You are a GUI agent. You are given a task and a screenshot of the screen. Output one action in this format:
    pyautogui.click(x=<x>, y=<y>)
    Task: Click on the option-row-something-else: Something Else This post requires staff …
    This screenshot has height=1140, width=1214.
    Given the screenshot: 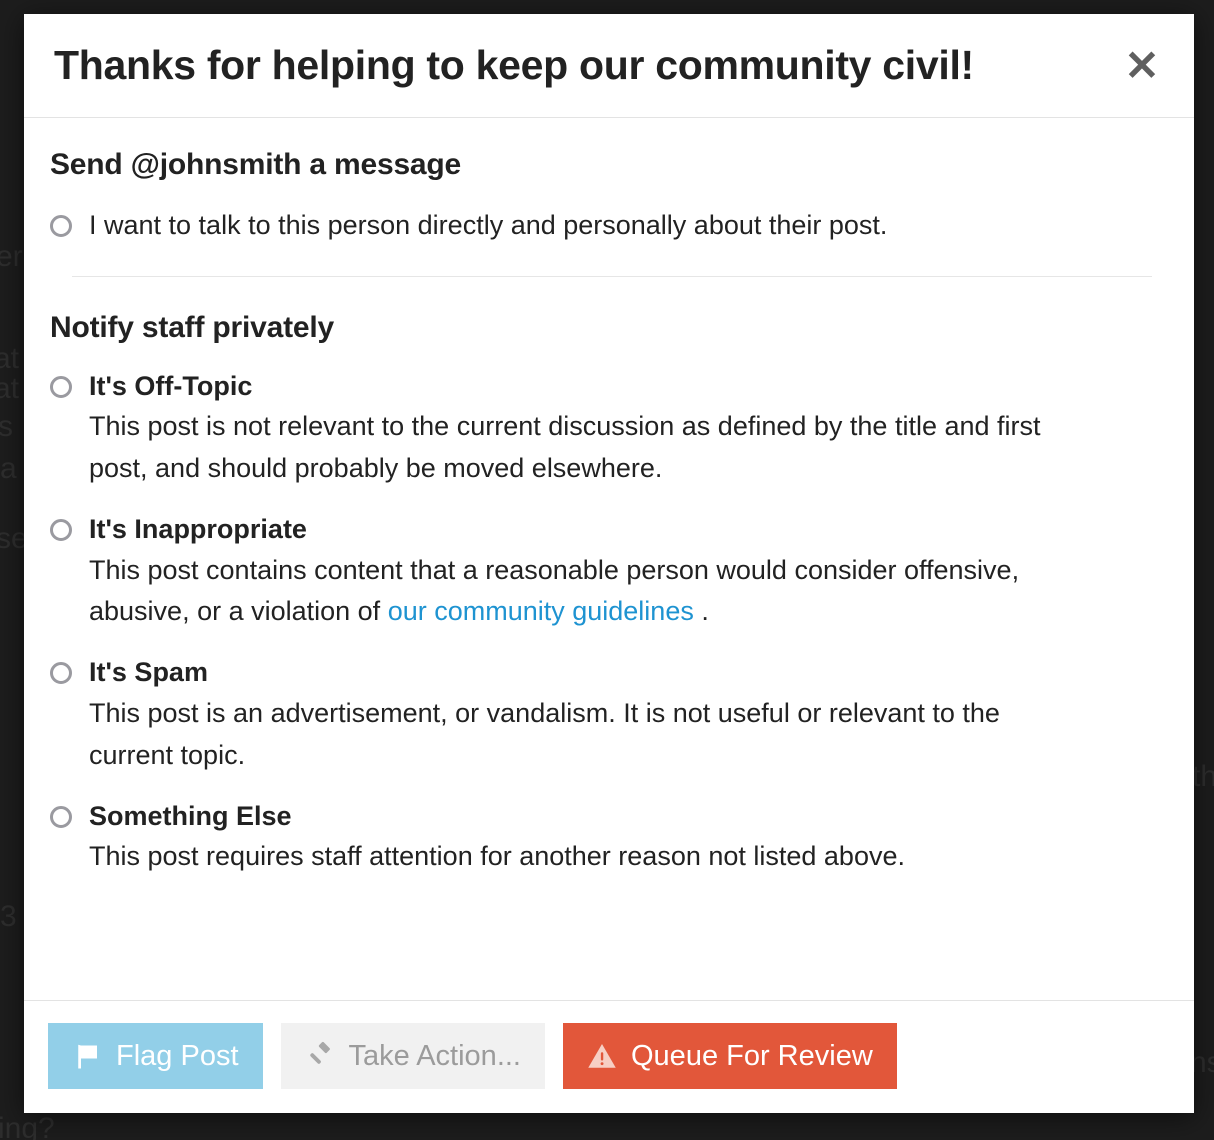 What is the action you would take?
    pyautogui.click(x=608, y=838)
    